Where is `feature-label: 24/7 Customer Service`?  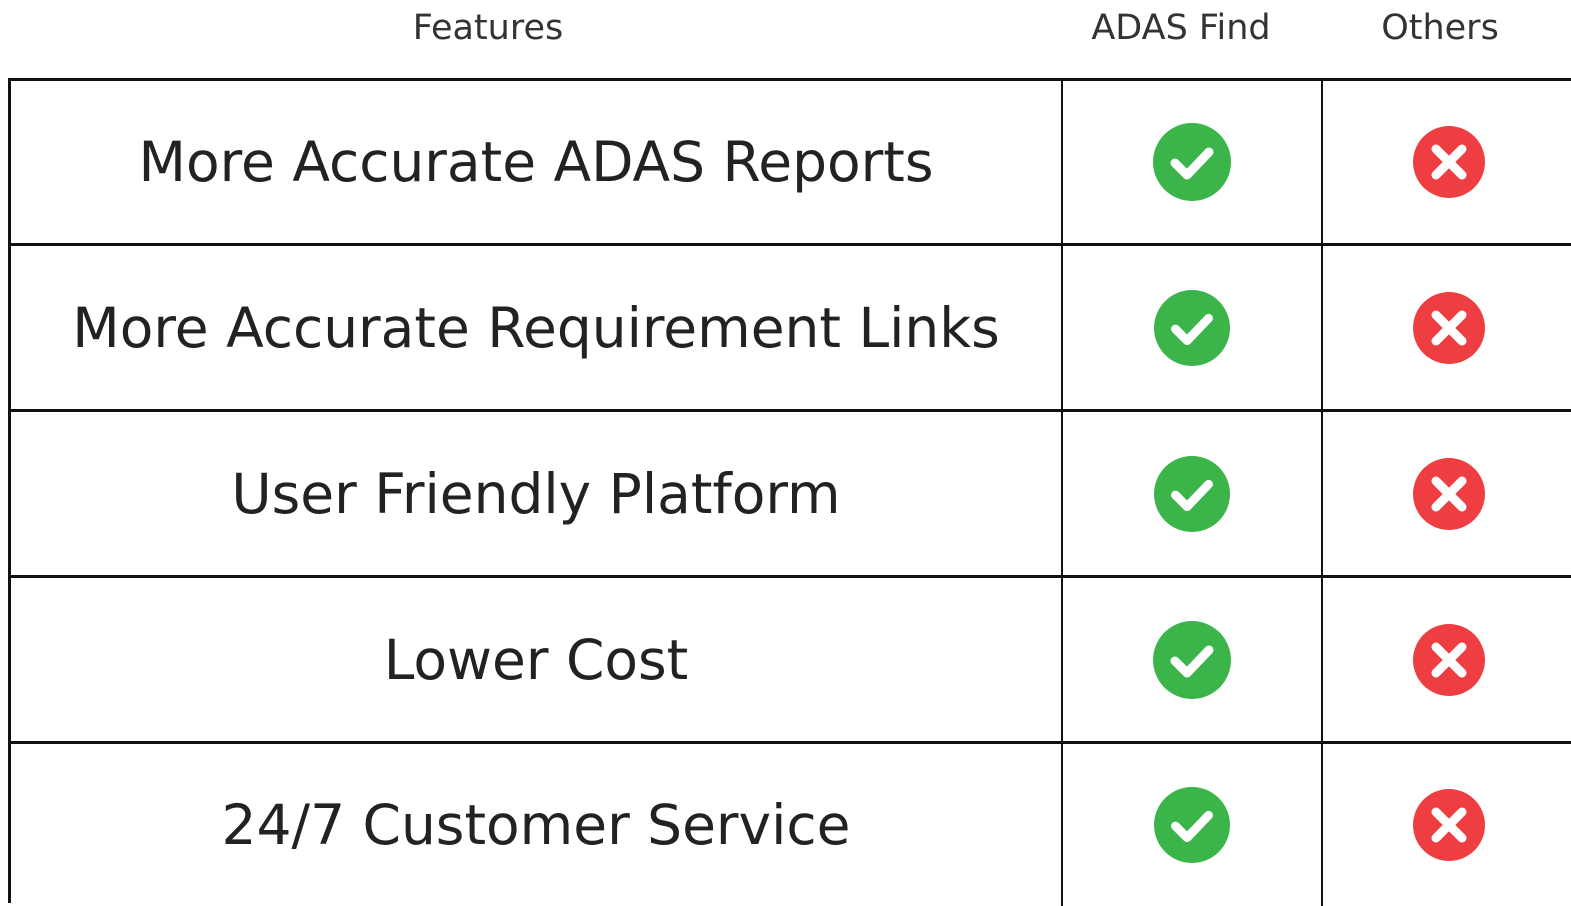
feature-label: 24/7 Customer Service is located at coordinates (537, 825).